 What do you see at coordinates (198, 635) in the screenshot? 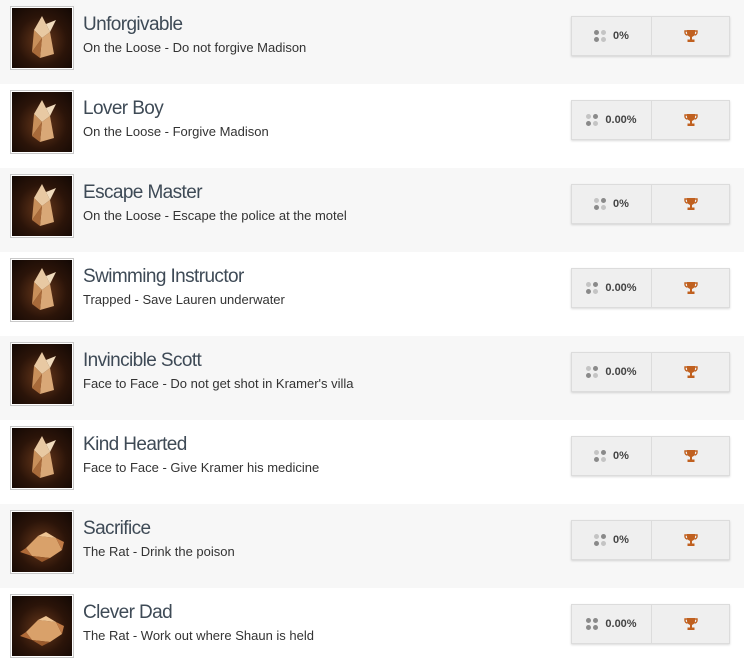
I see `achievement-description: The Rat - Work out where Shaun is held` at bounding box center [198, 635].